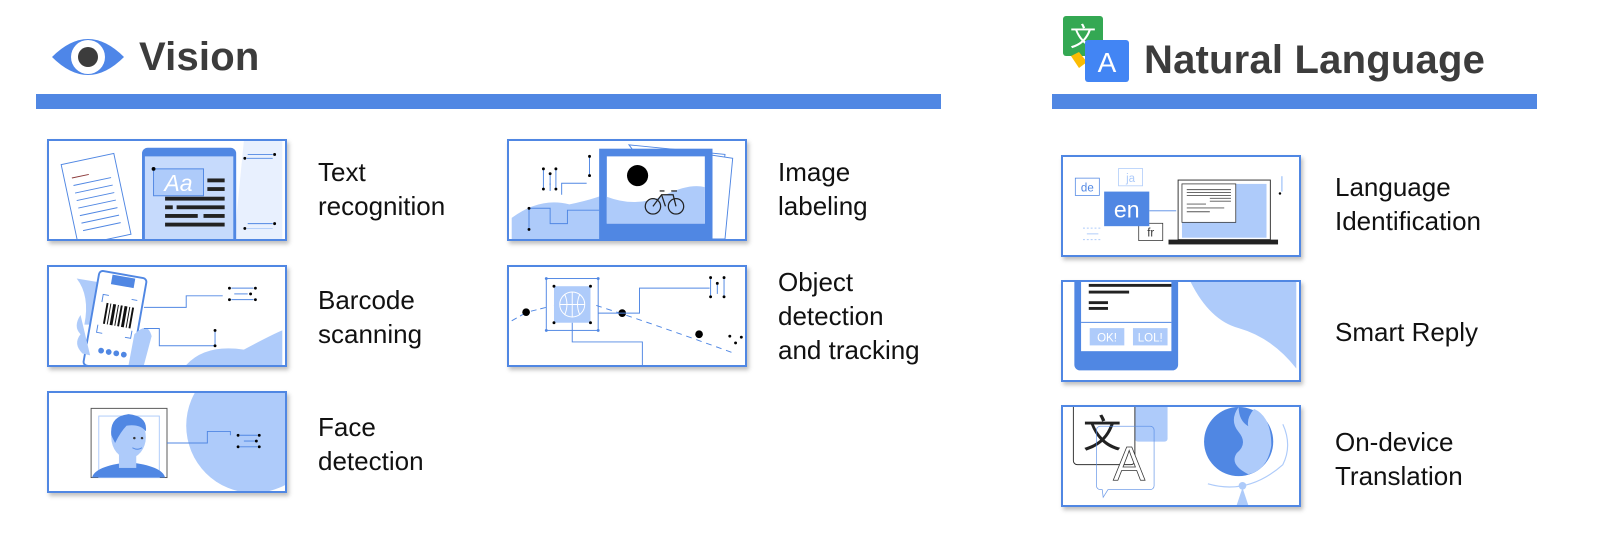  What do you see at coordinates (347, 427) in the screenshot?
I see `label-line: Face` at bounding box center [347, 427].